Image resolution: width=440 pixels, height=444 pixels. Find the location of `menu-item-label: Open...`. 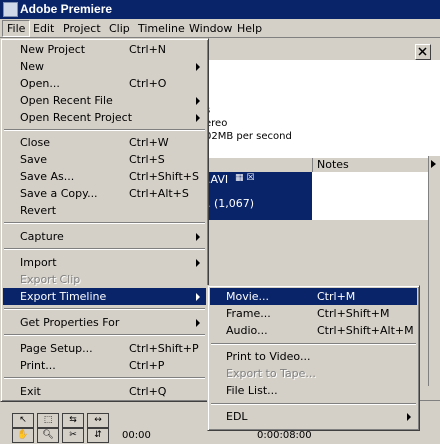

menu-item-label: Open... is located at coordinates (40, 83).